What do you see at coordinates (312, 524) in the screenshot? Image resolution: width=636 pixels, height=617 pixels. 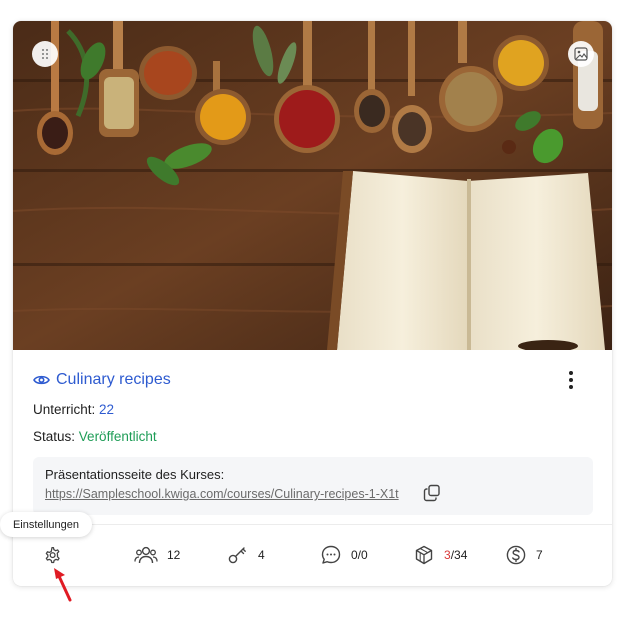 I see `card-divider` at bounding box center [312, 524].